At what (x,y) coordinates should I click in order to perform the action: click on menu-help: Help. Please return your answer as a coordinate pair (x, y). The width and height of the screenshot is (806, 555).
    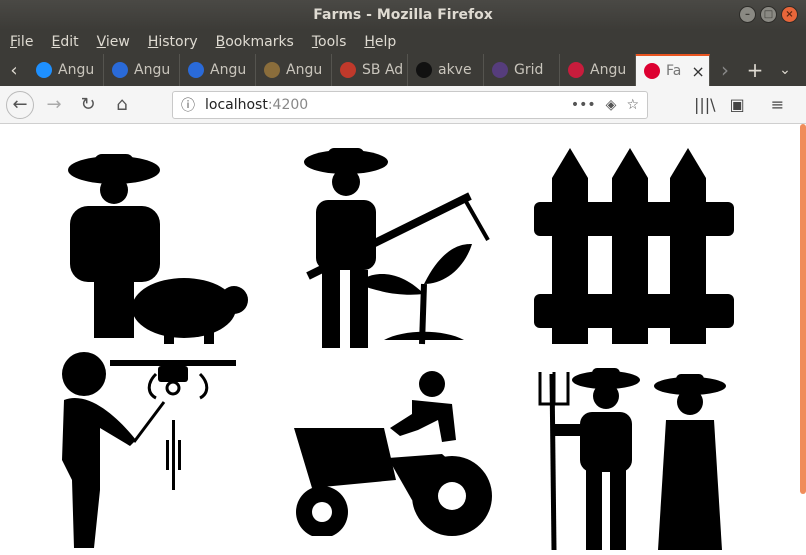
    Looking at the image, I should click on (380, 42).